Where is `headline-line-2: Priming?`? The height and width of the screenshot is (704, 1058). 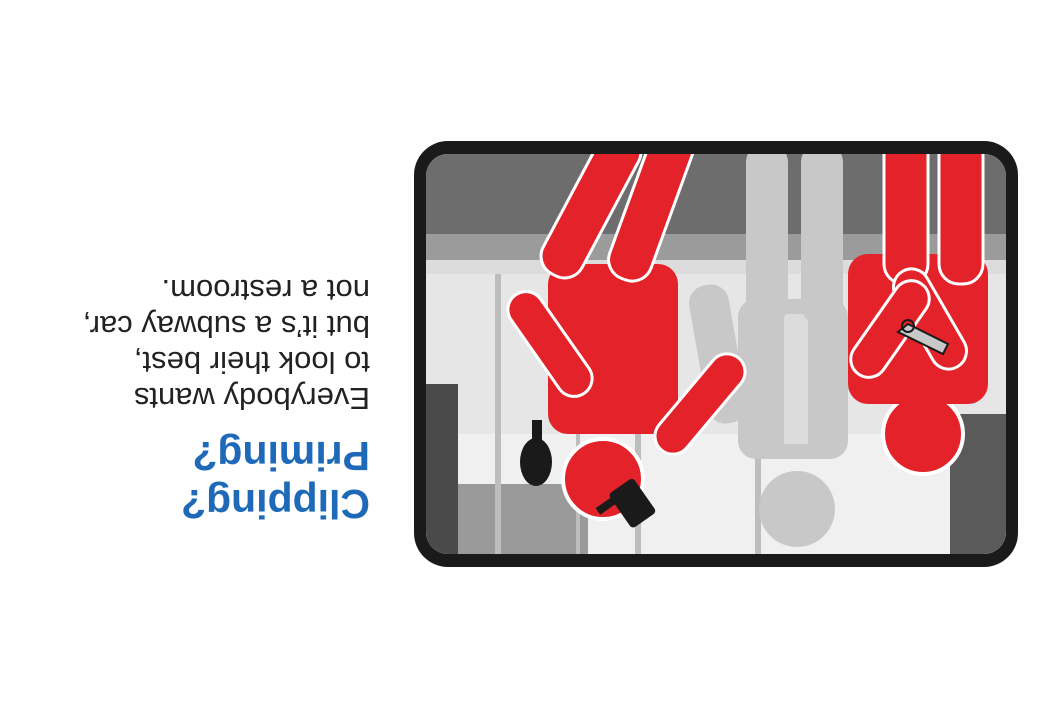 headline-line-2: Priming? is located at coordinates (281, 456).